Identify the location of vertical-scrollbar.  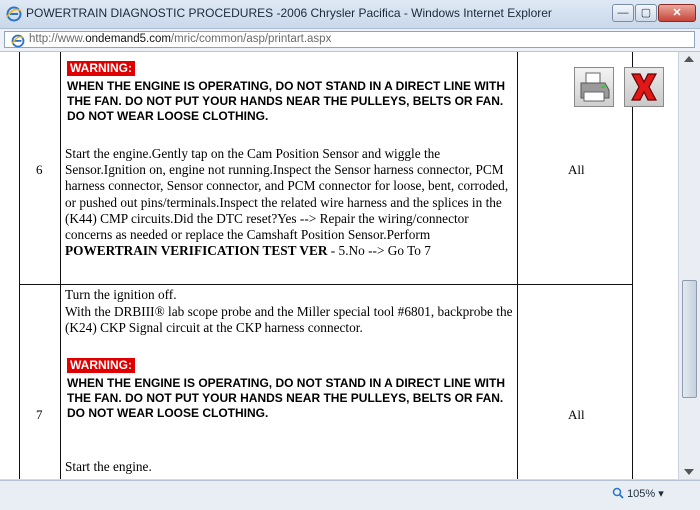
(689, 265).